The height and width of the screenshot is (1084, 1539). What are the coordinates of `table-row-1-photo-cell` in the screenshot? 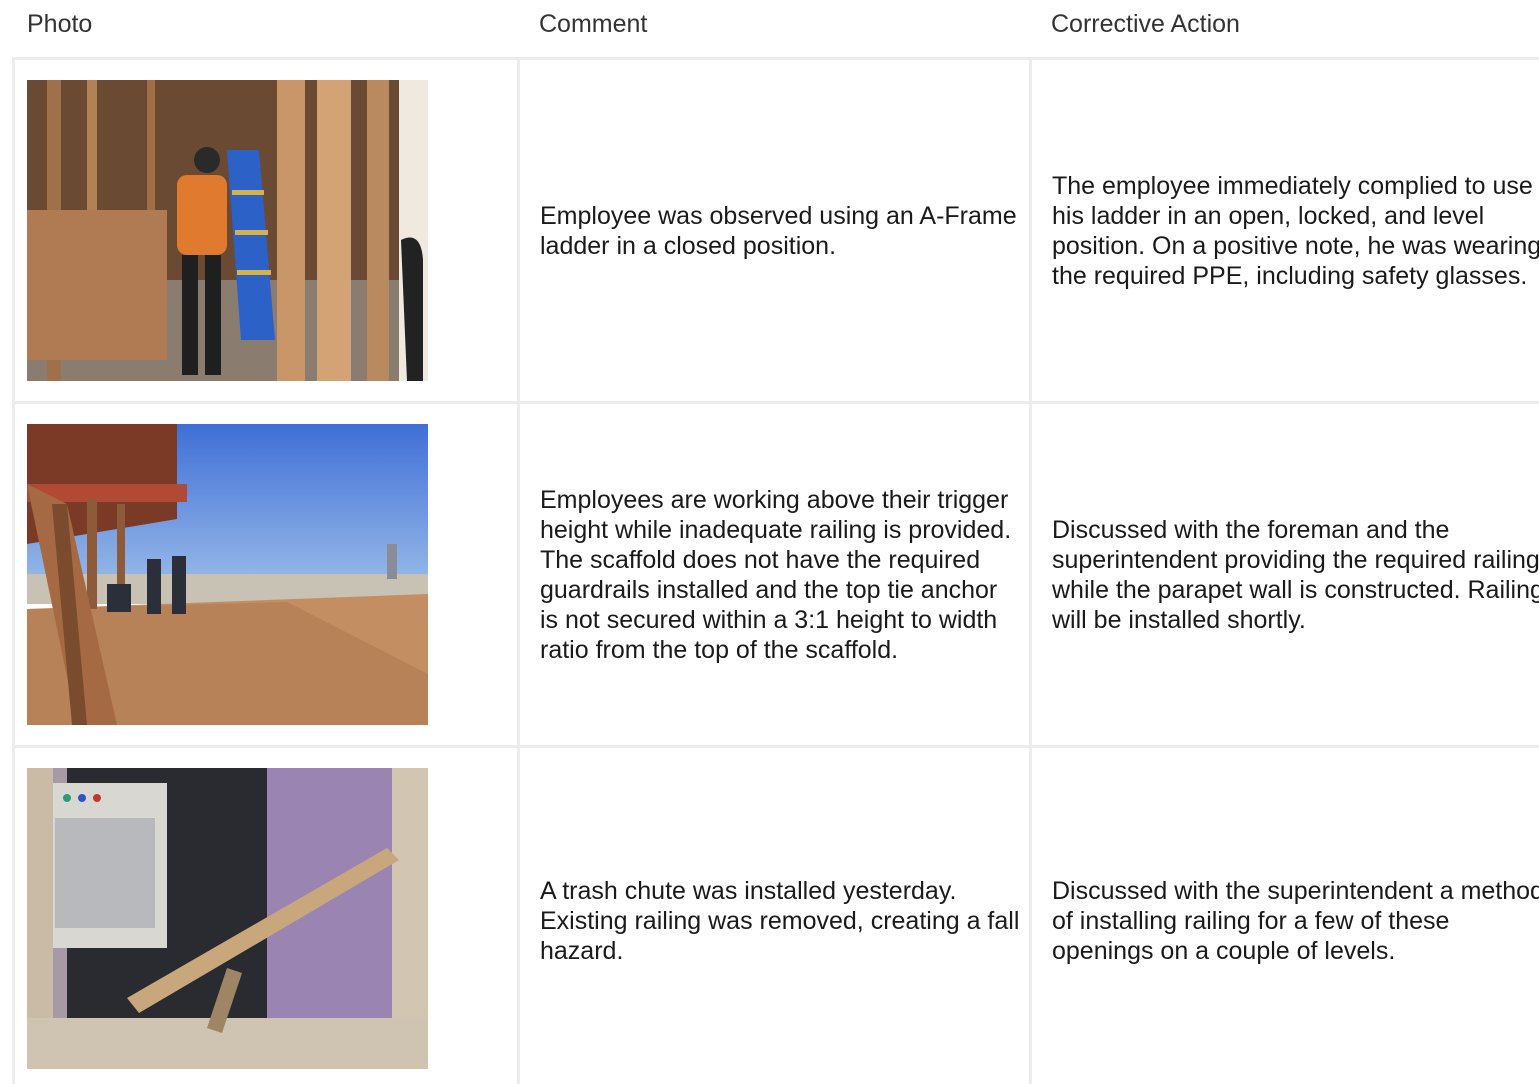 It's located at (266, 230).